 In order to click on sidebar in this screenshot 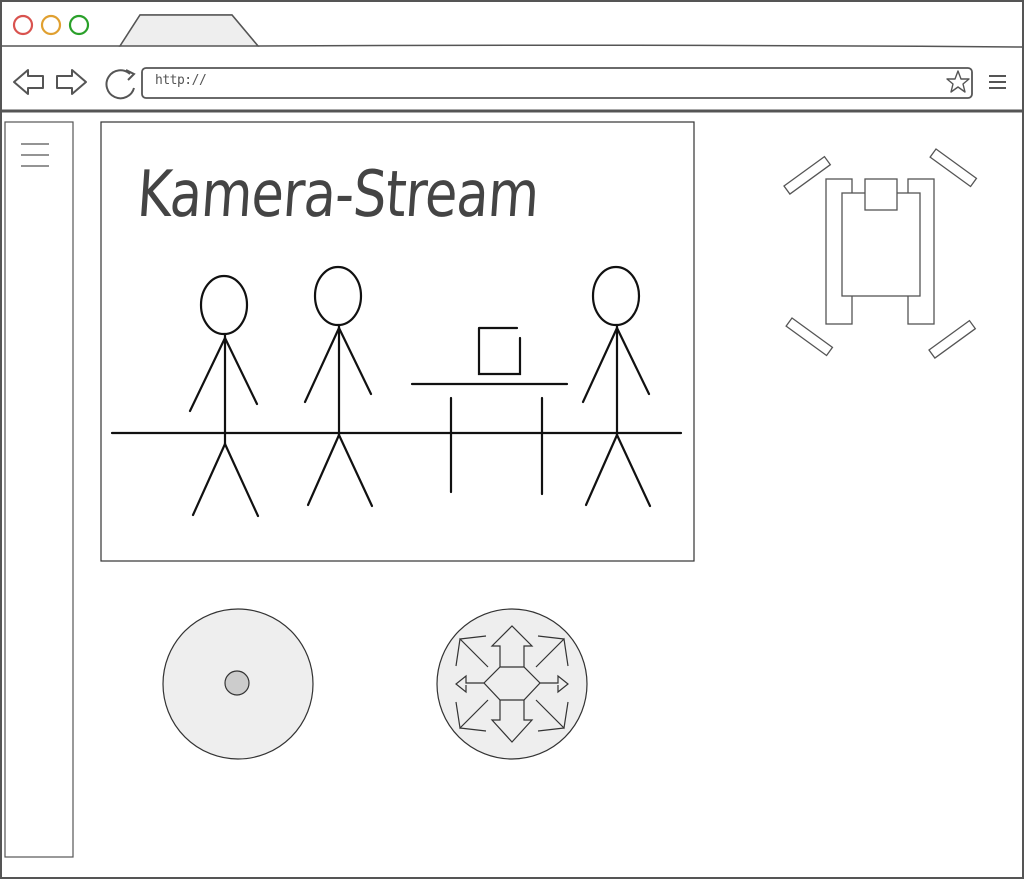, I will do `click(39, 489)`.